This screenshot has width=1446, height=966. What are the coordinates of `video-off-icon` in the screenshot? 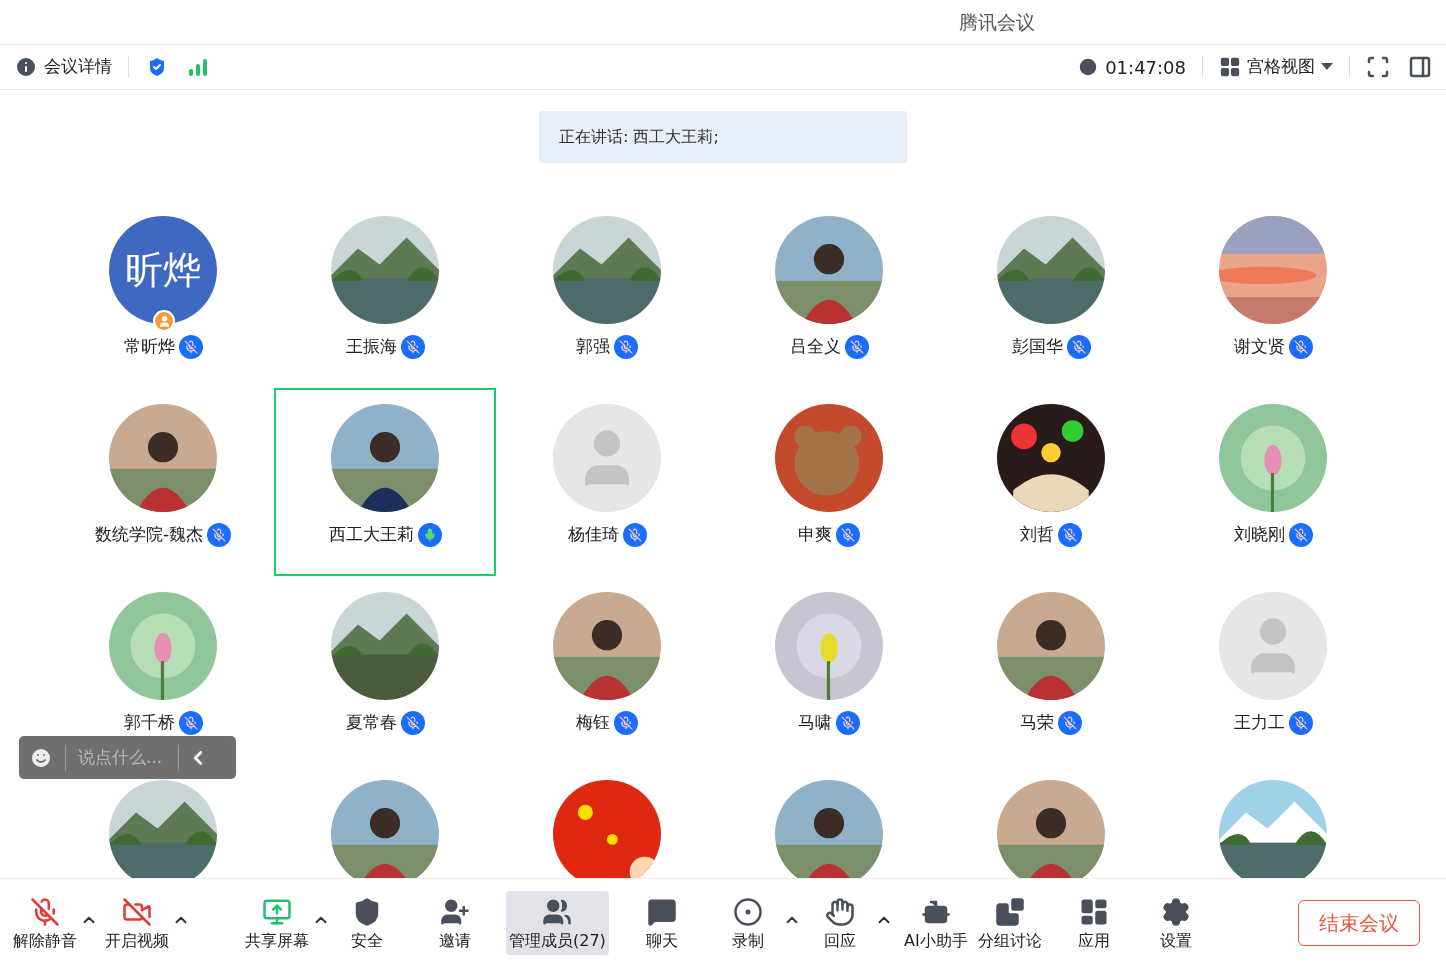 It's located at (137, 911).